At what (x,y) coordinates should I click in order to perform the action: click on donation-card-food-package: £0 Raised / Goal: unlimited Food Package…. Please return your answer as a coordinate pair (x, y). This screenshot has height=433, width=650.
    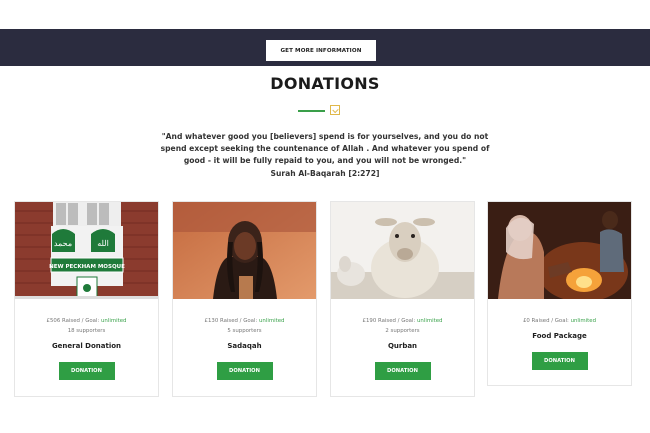
    Looking at the image, I should click on (559, 293).